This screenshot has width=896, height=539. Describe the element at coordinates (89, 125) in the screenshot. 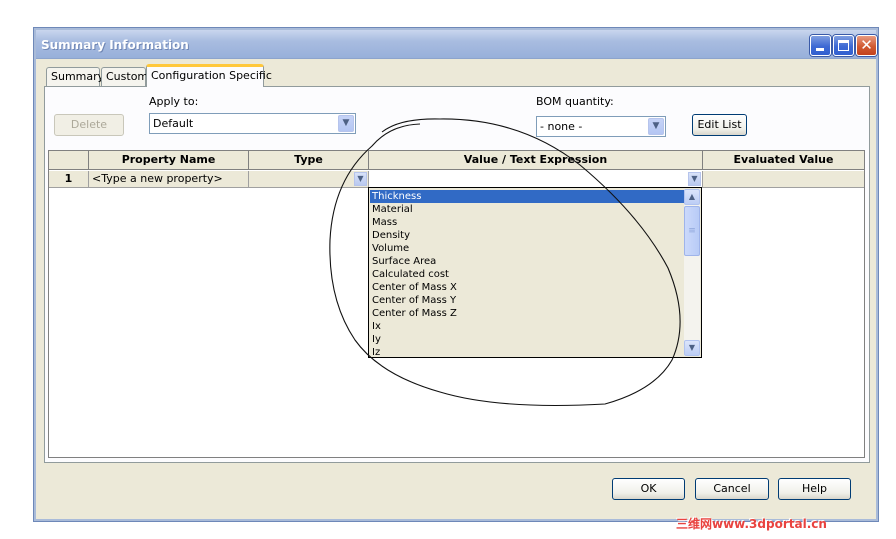

I see `delete-button: Delete` at that location.